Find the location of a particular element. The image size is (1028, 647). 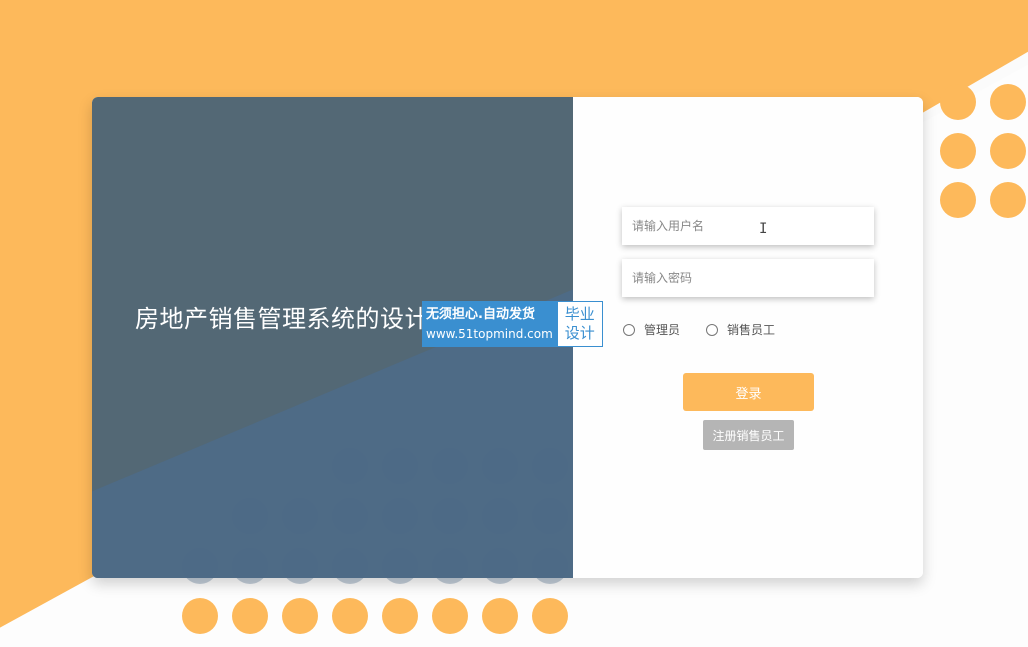

watermark-banner: 无须担心.自动发货 www.51topmind.com 毕业 设计 is located at coordinates (512, 324).